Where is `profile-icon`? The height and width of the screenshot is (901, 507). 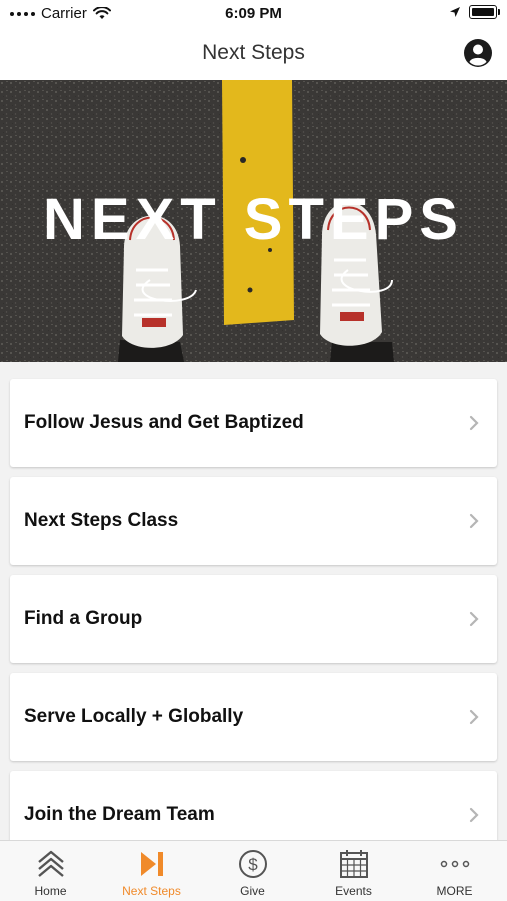
profile-icon is located at coordinates (478, 53).